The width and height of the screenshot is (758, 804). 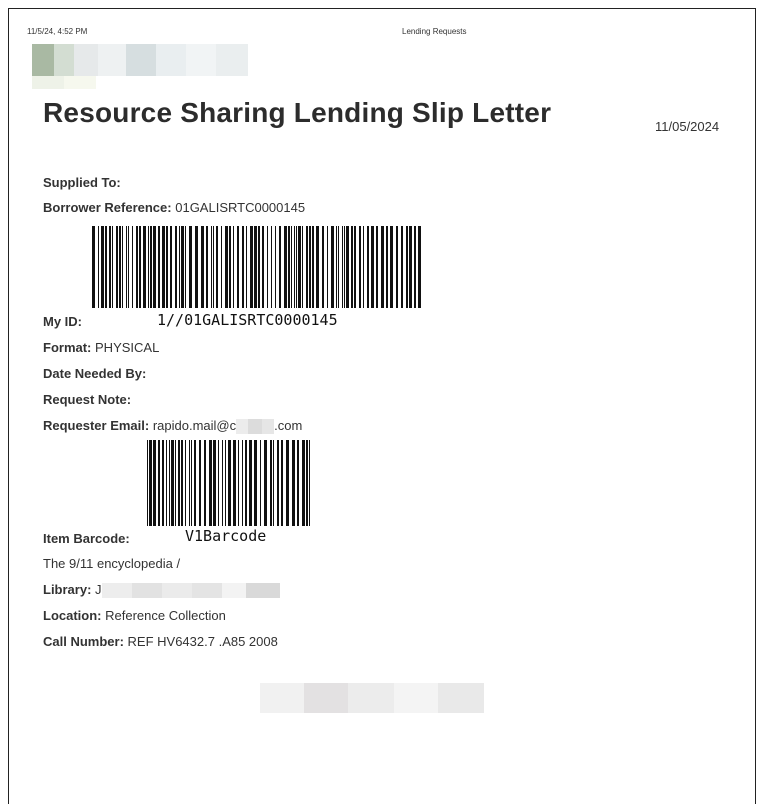 What do you see at coordinates (67, 347) in the screenshot?
I see `format-label: Format:` at bounding box center [67, 347].